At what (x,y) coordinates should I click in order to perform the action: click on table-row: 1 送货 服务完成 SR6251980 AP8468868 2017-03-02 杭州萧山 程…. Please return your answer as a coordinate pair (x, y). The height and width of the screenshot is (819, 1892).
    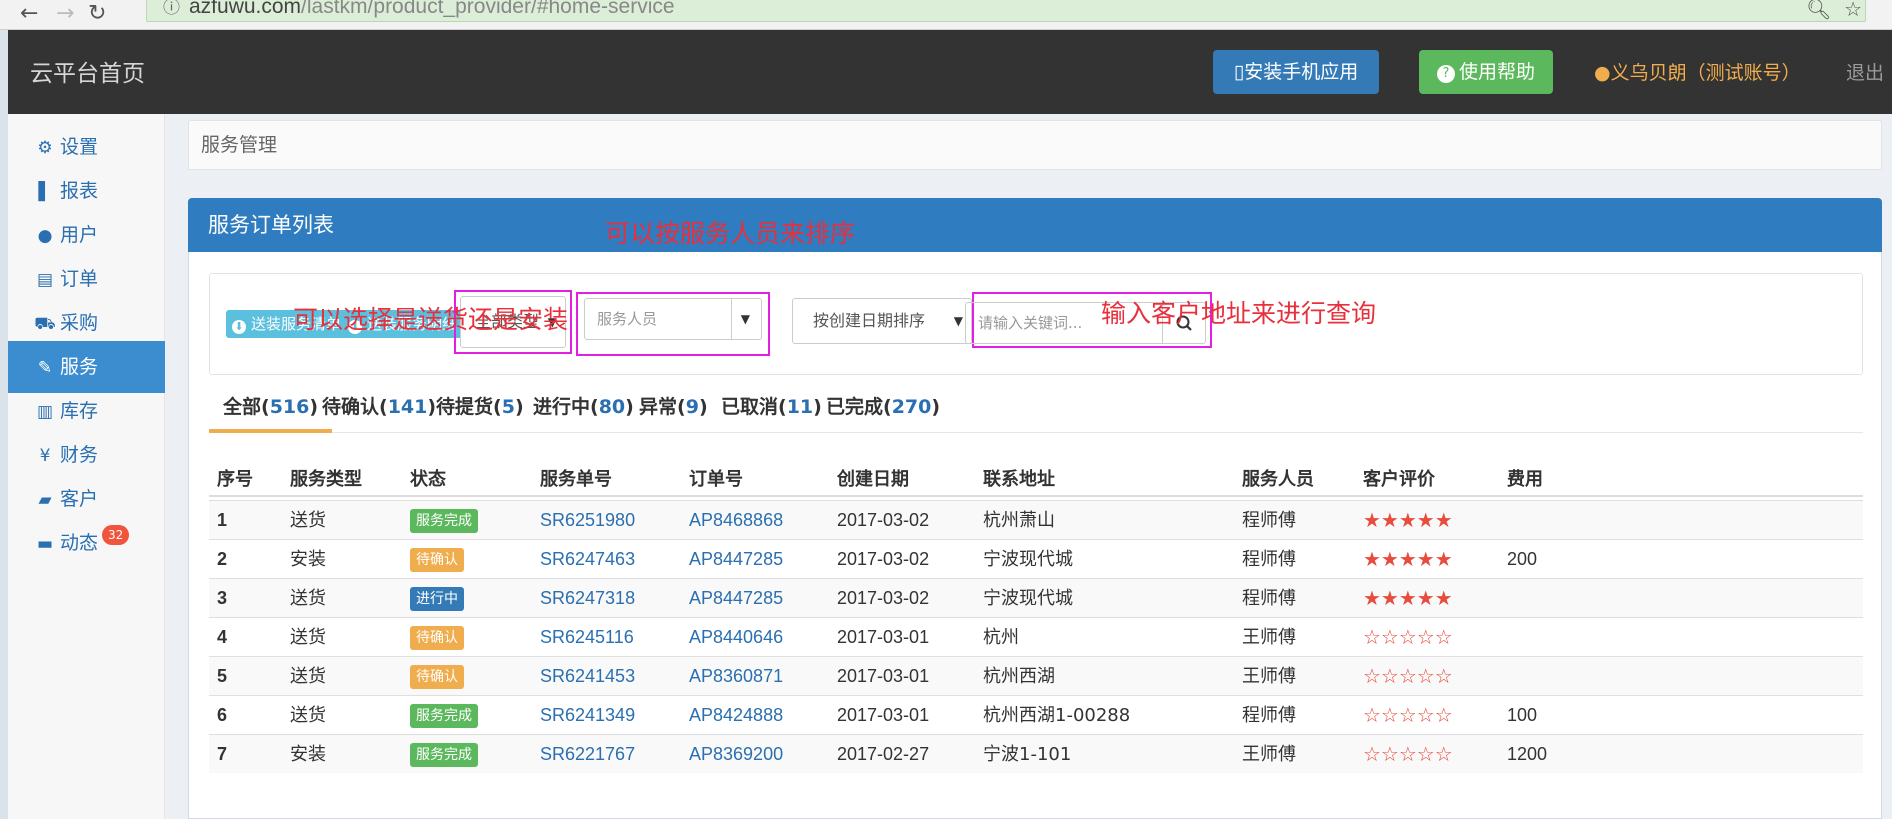
    Looking at the image, I should click on (1036, 519).